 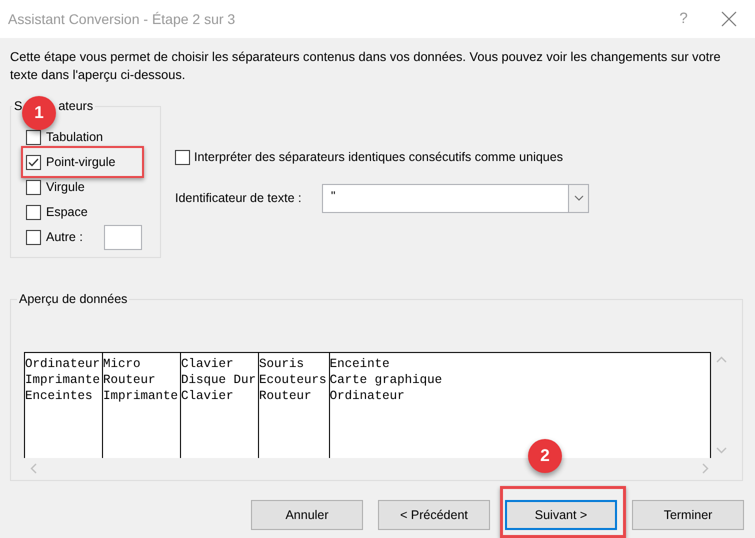 I want to click on group-label: Aperçu de données, so click(x=73, y=299).